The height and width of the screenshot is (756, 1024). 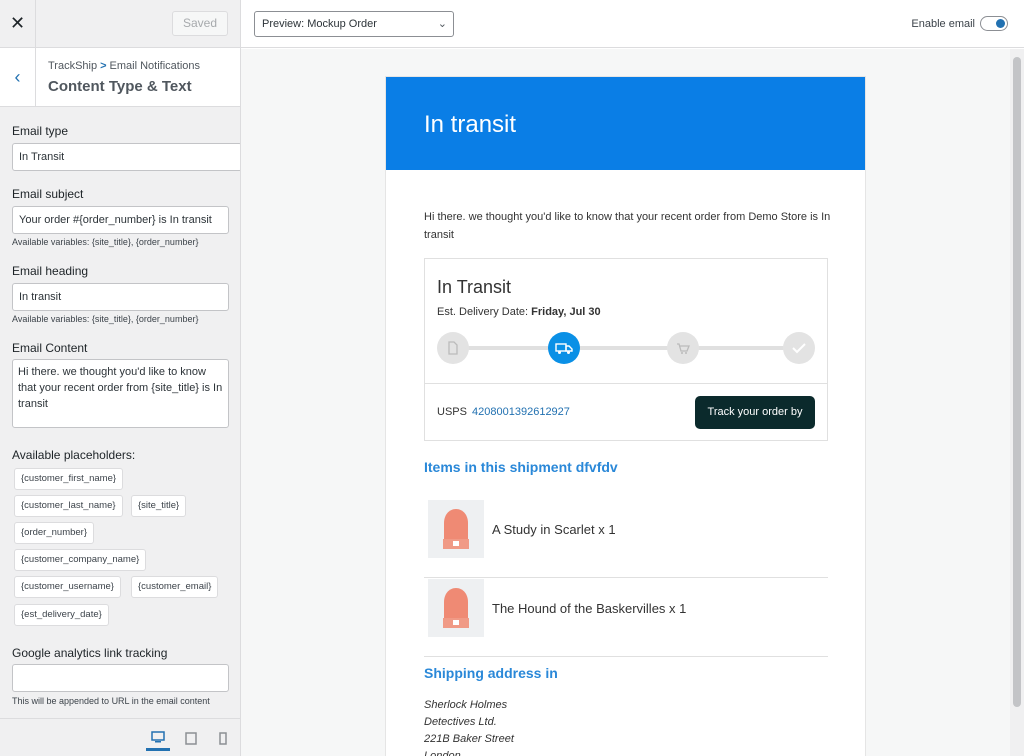 I want to click on shipment-item: The Hound of the Baskervilles x 1, so click(x=626, y=618).